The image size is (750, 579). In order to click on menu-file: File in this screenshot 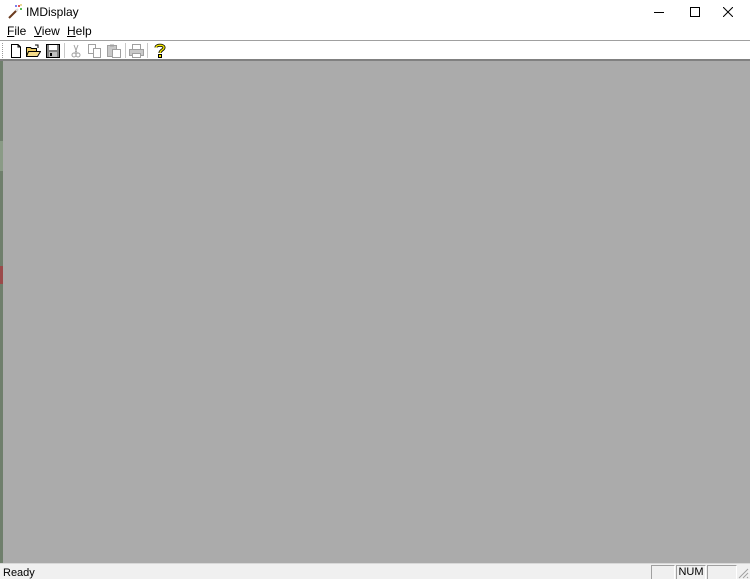, I will do `click(16, 31)`.